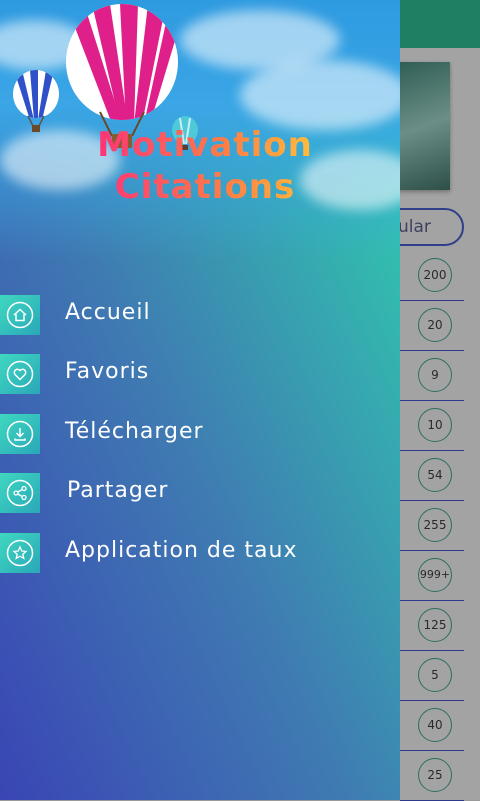  Describe the element at coordinates (20, 553) in the screenshot. I see `star-icon` at that location.